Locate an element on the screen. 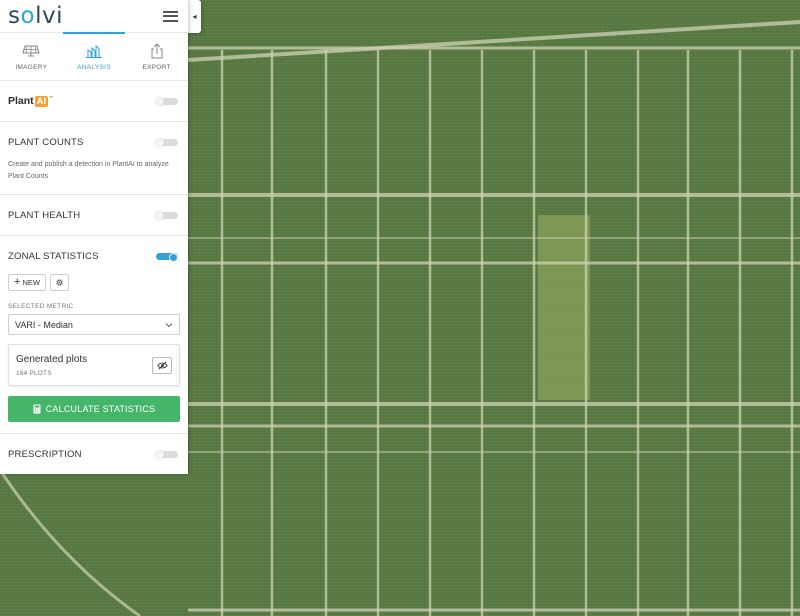 The width and height of the screenshot is (800, 616). calculate-statistics-label: CALCULATE STATISTICS is located at coordinates (100, 409).